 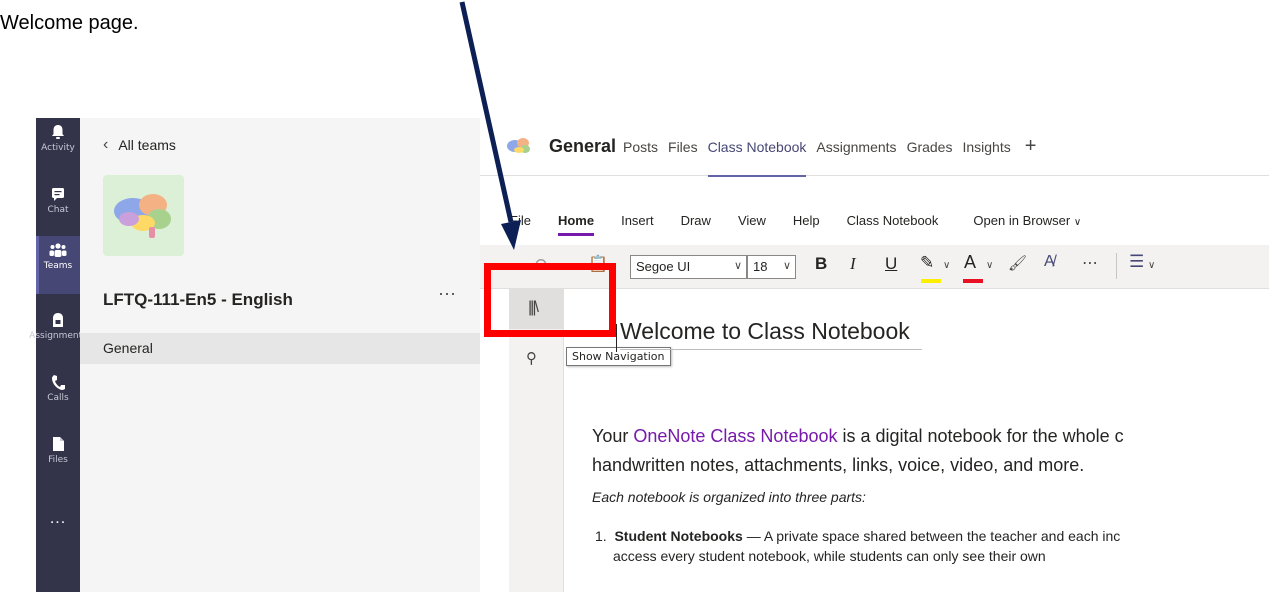 I want to click on team-avatar, so click(x=143, y=215).